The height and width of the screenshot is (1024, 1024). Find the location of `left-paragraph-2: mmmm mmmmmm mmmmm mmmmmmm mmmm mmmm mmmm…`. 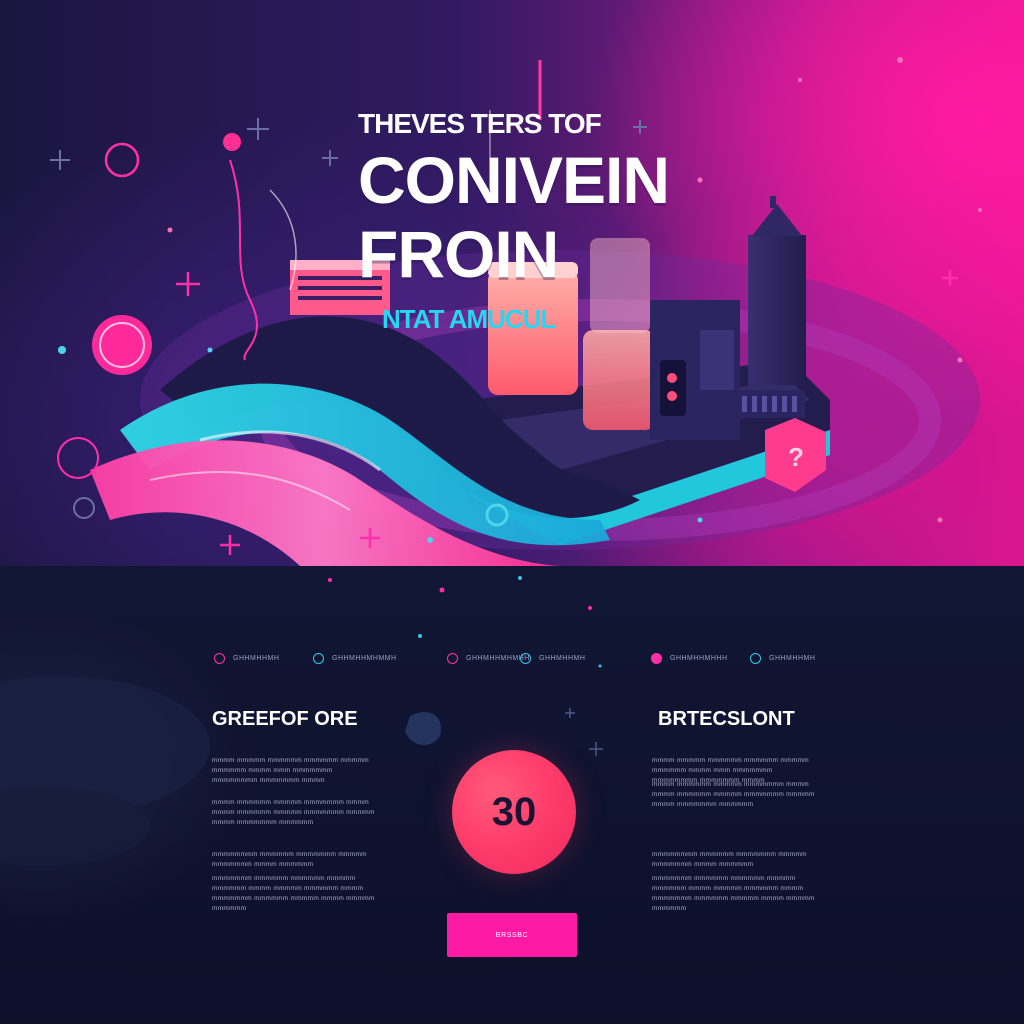

left-paragraph-2: mmmm mmmmmm mmmmm mmmmmmm mmmm mmmm mmmm… is located at coordinates (293, 812).